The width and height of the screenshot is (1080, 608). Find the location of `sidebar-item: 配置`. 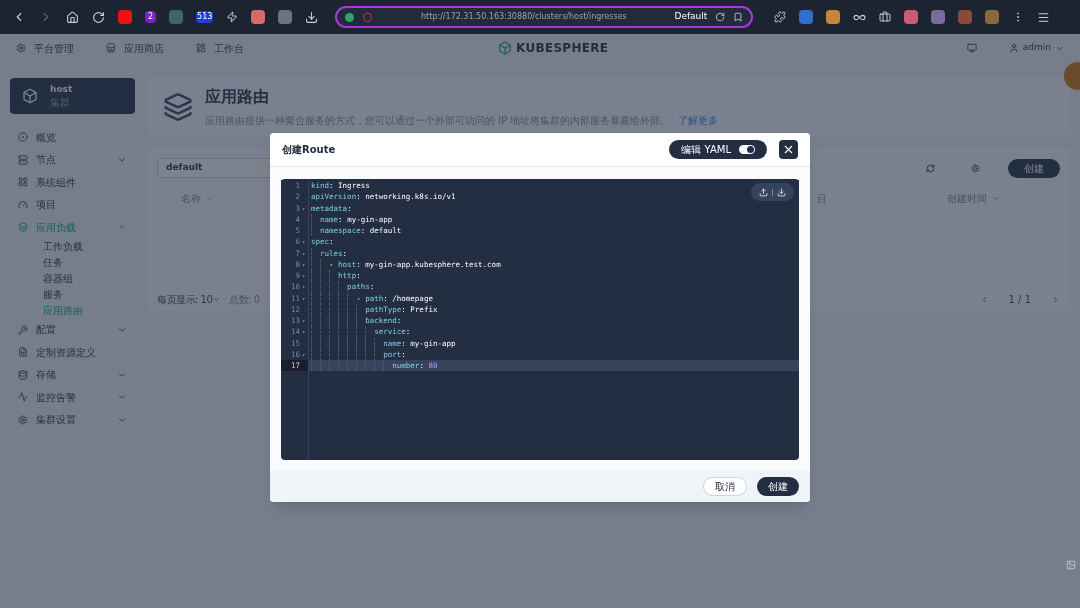

sidebar-item: 配置 is located at coordinates (46, 330).